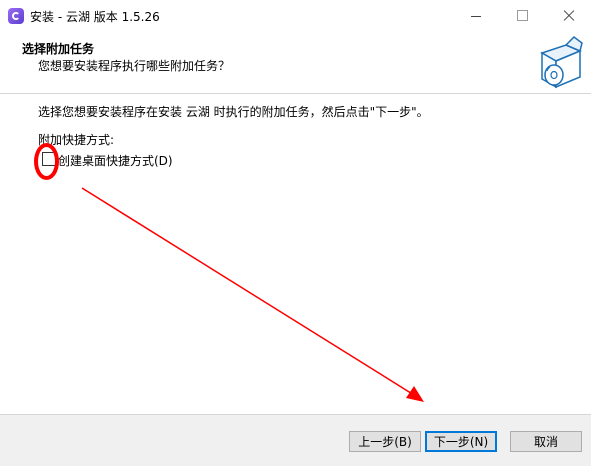 This screenshot has height=466, width=591. What do you see at coordinates (546, 441) in the screenshot?
I see `cancel-button: 取消` at bounding box center [546, 441].